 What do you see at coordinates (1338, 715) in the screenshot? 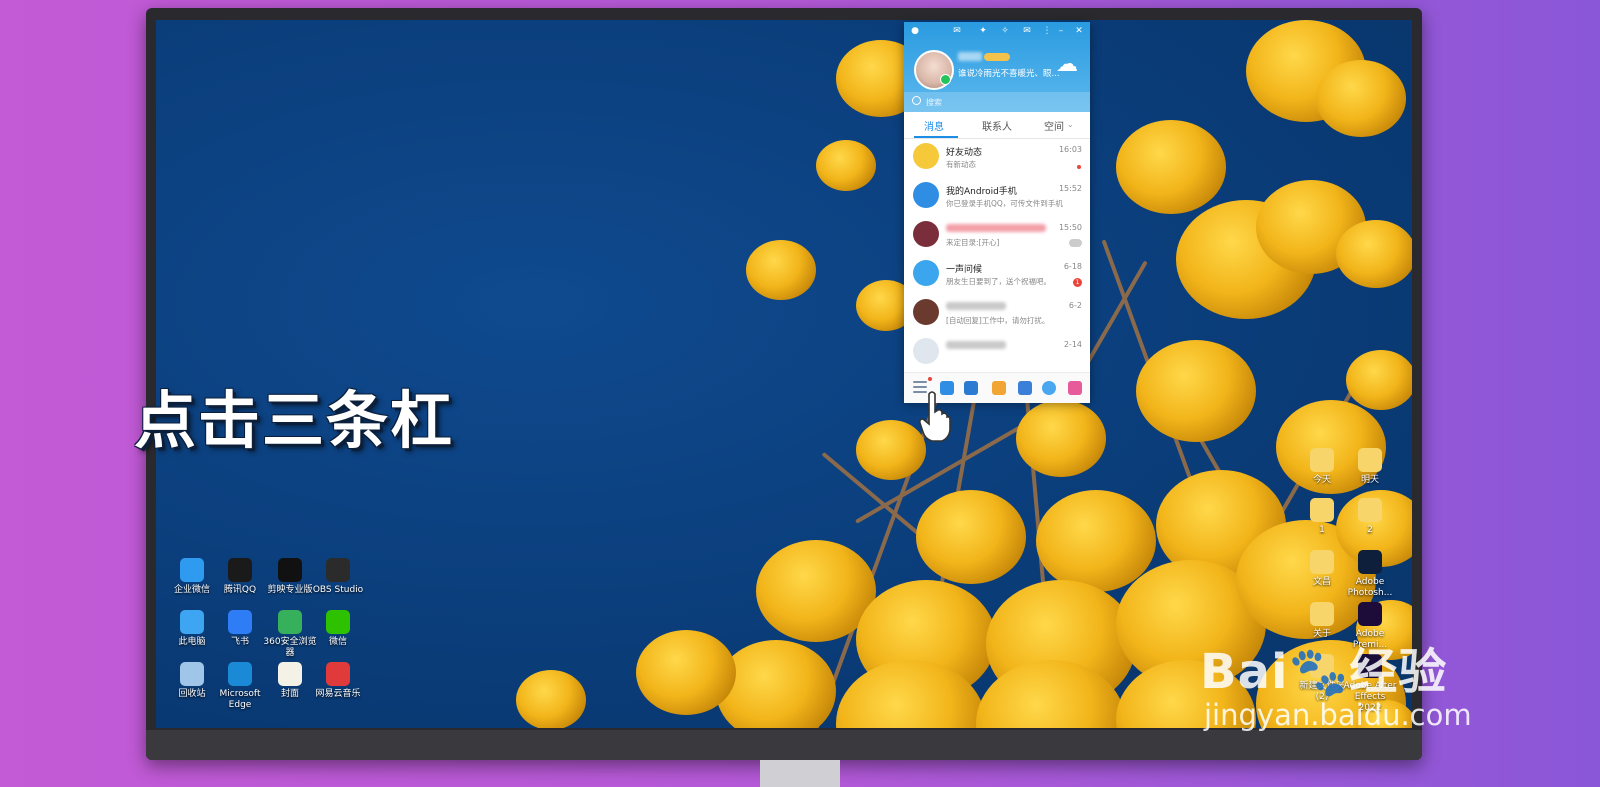
I see `watermark-url: jingyan.baidu.com` at bounding box center [1338, 715].